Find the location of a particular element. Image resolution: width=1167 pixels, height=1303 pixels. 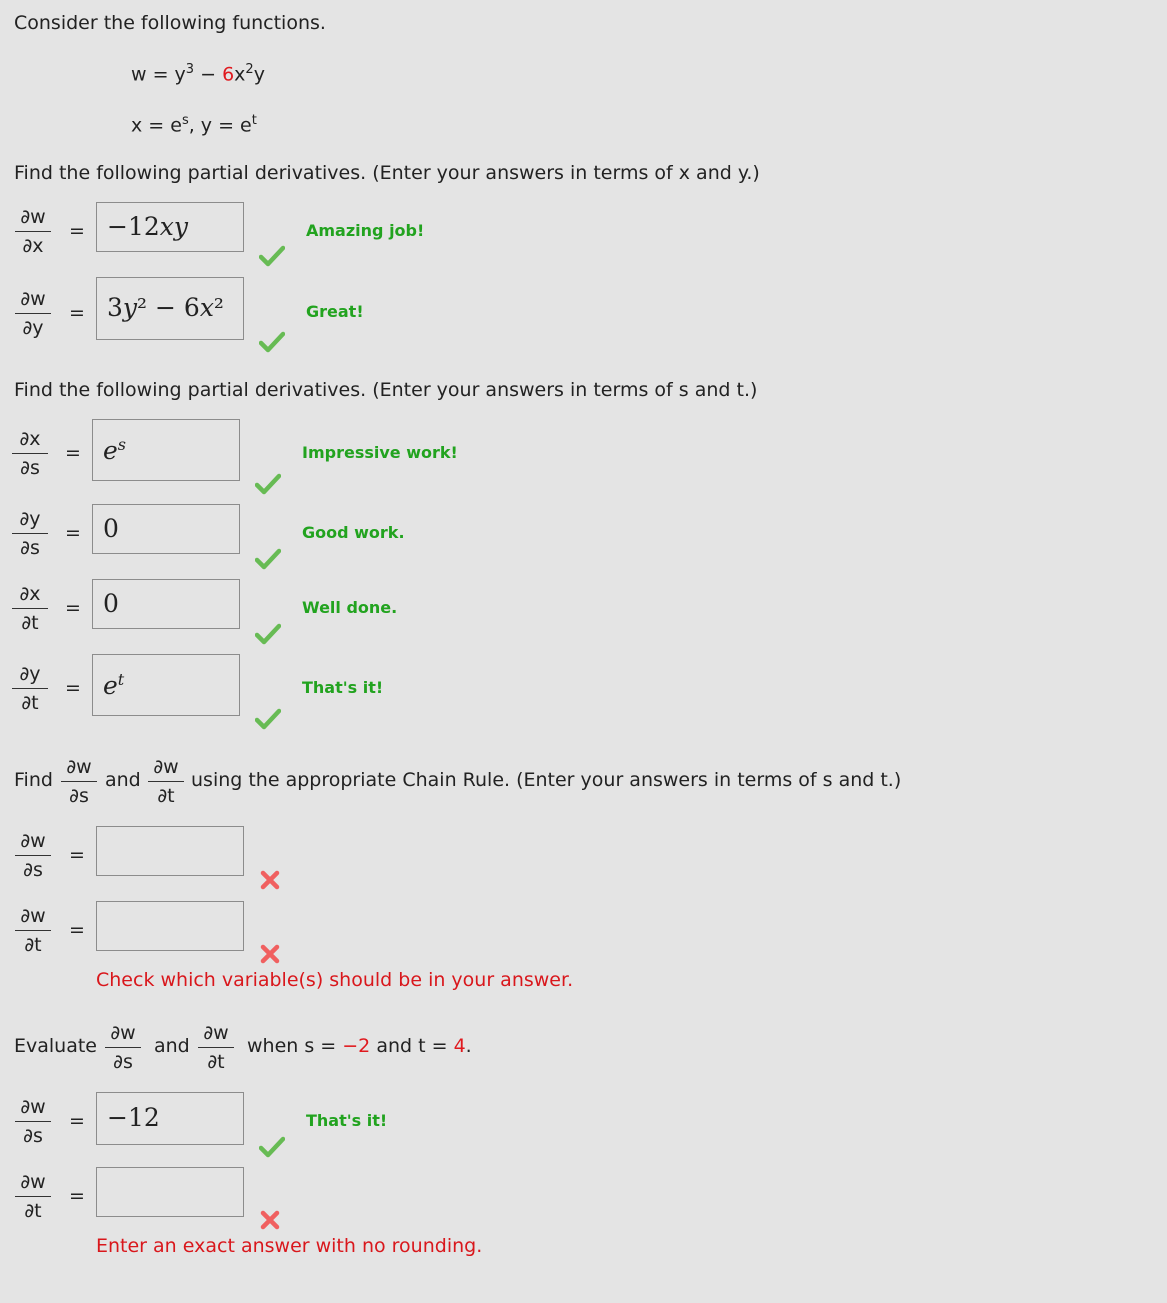

answer-input-dw-dx: −12xy is located at coordinates (170, 227).